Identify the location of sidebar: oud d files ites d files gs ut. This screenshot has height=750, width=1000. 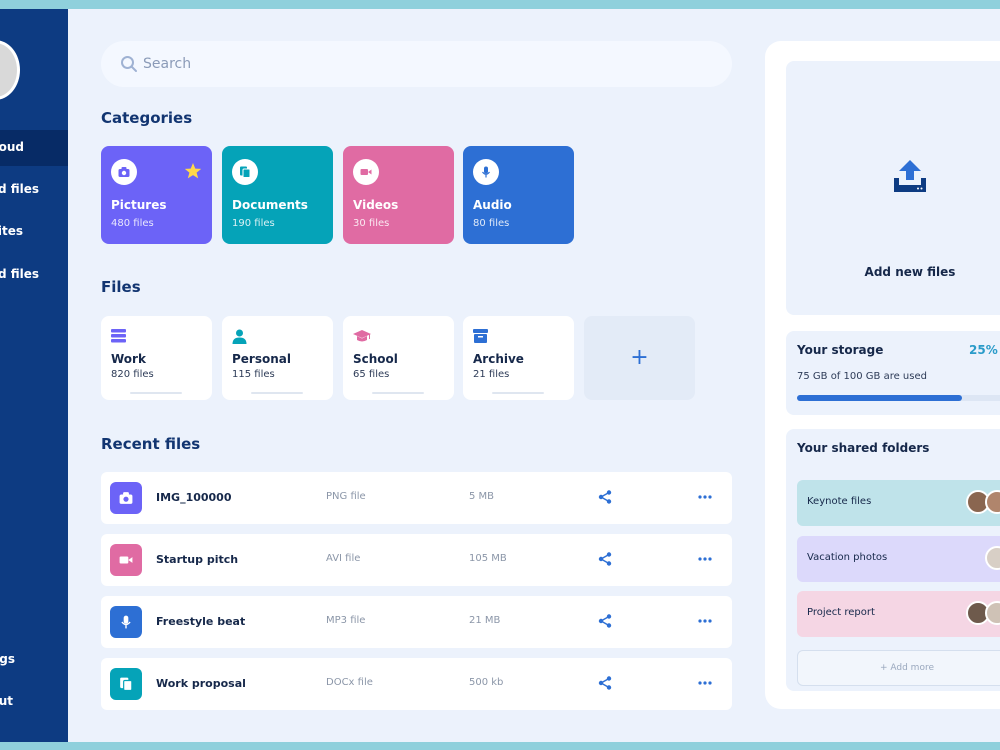
(34, 375).